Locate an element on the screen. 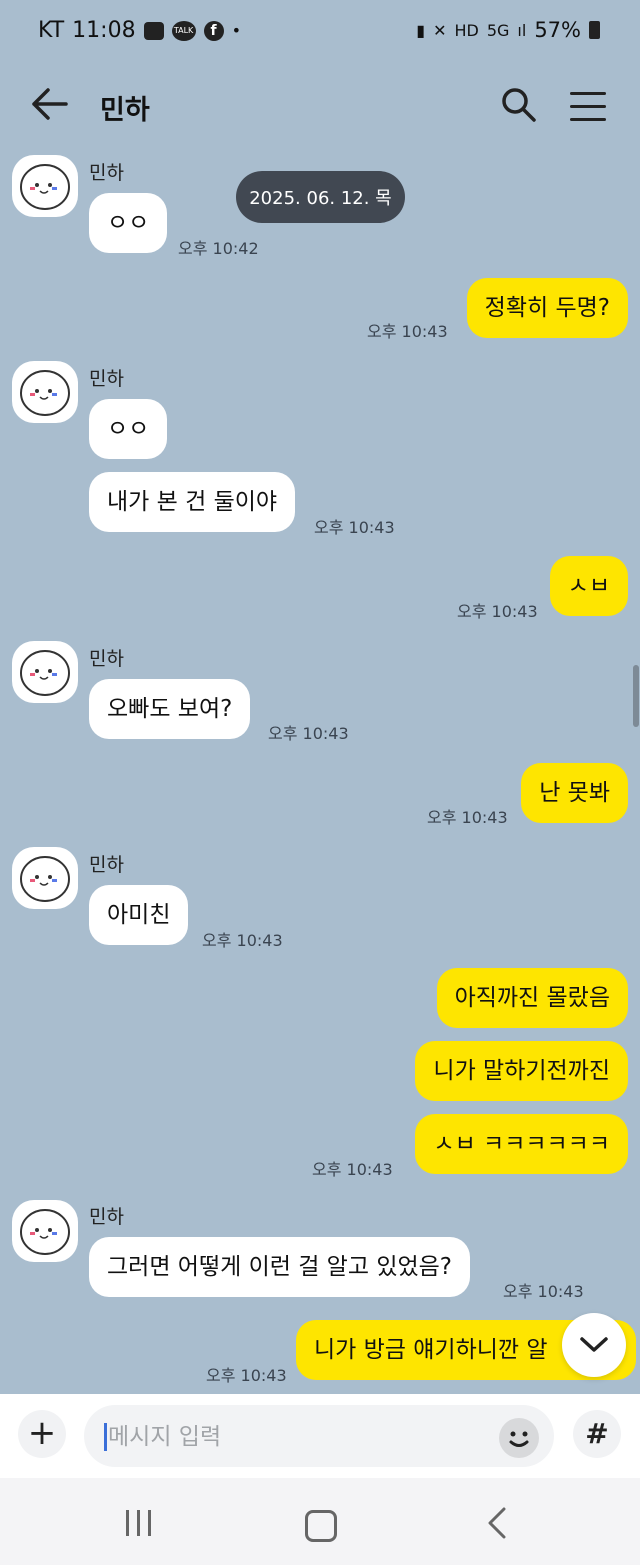 The width and height of the screenshot is (640, 1565). chat-title: 민하 is located at coordinates (125, 110).